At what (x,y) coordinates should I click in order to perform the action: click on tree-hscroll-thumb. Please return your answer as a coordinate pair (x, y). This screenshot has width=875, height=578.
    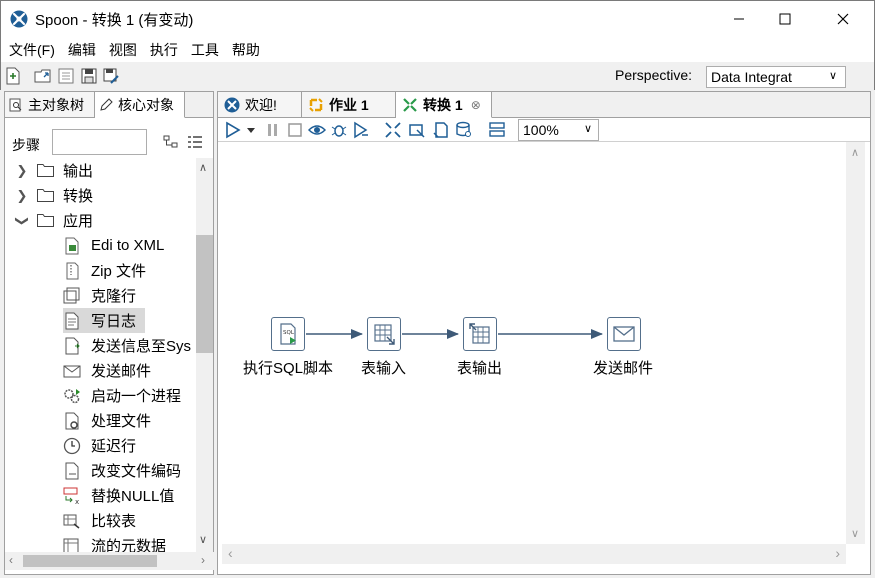
    Looking at the image, I should click on (90, 561).